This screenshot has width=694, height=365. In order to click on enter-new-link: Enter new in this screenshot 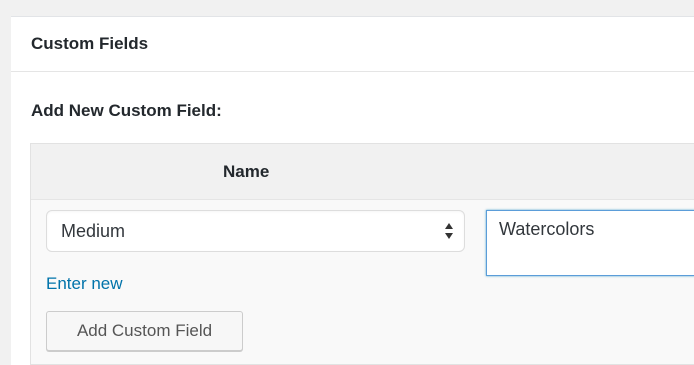, I will do `click(84, 284)`.